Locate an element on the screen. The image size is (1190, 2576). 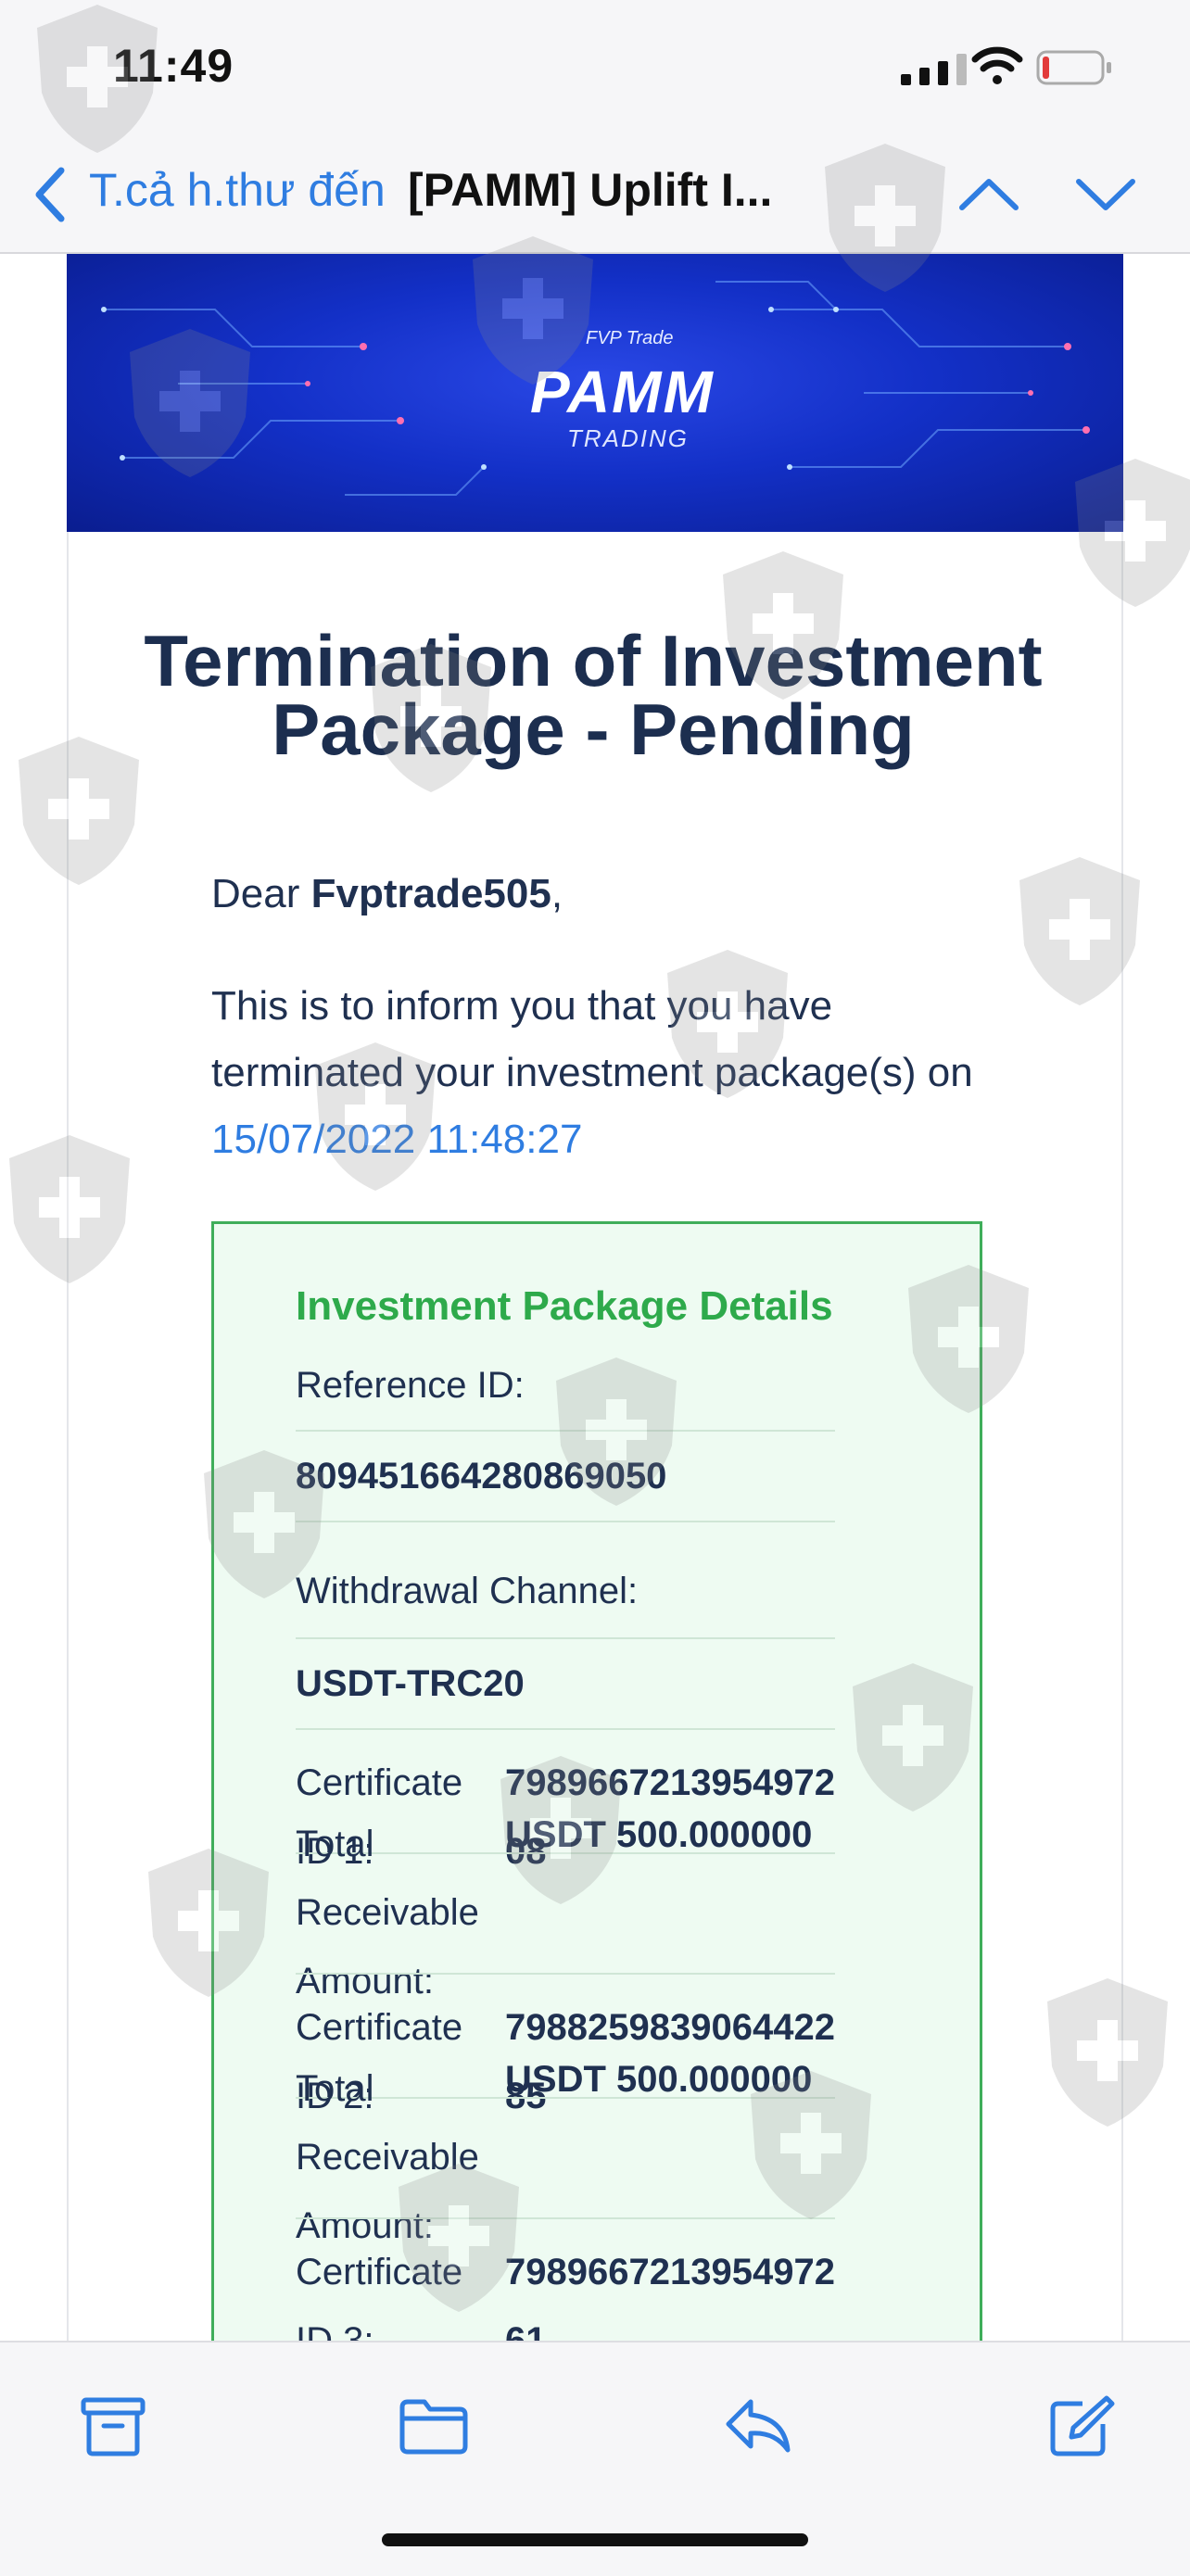
next-message-down-icon is located at coordinates (1105, 194).